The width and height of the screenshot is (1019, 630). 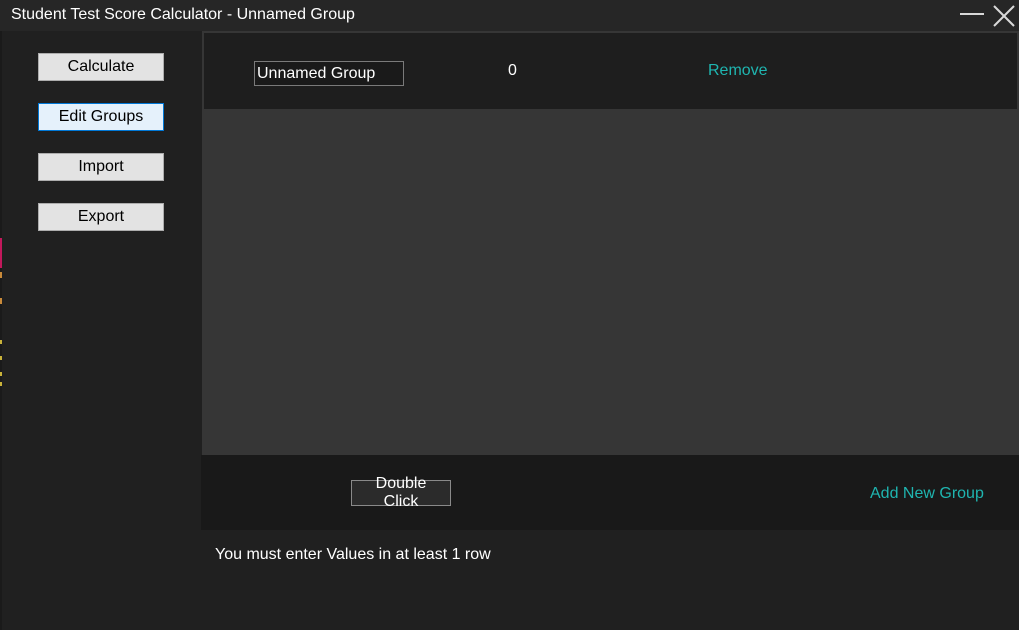 What do you see at coordinates (972, 14) in the screenshot?
I see `minimize-icon` at bounding box center [972, 14].